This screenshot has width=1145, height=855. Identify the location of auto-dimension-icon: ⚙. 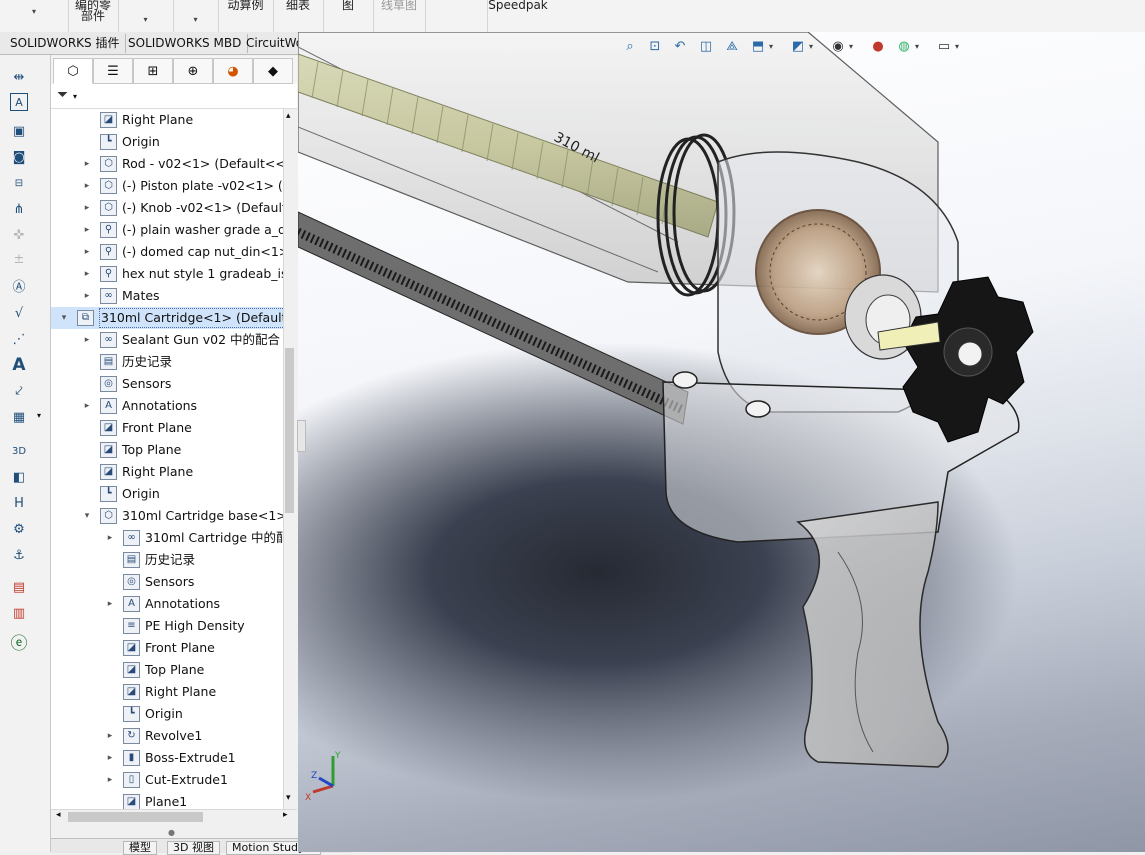
(19, 529).